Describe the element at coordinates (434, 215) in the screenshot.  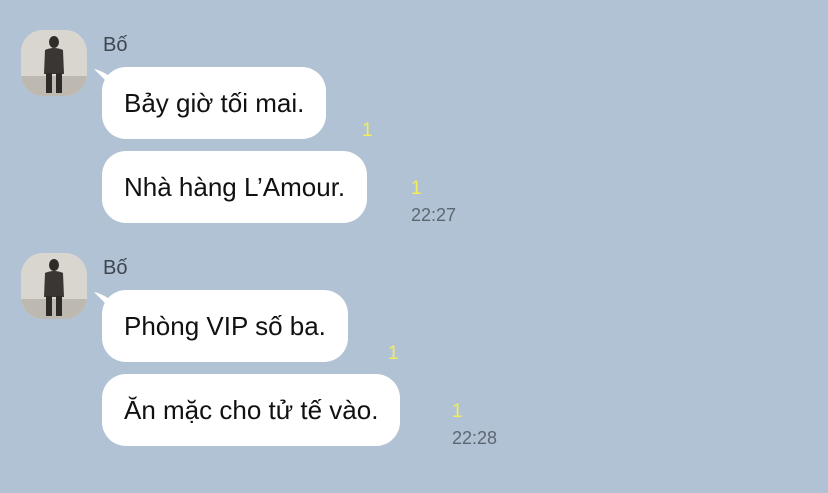
I see `message-time: 22:27` at that location.